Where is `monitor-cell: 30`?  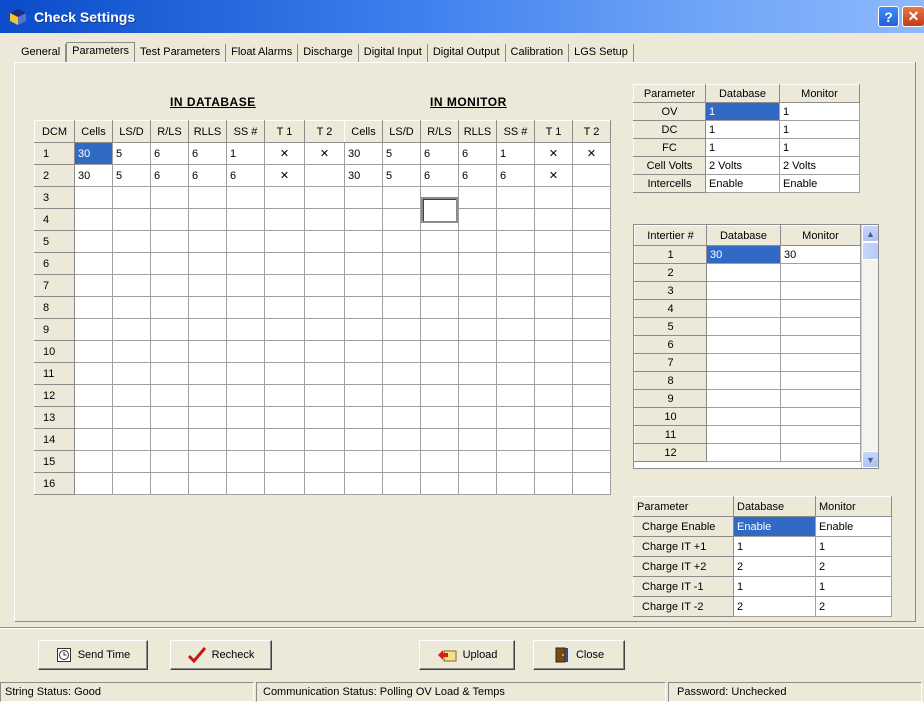 monitor-cell: 30 is located at coordinates (363, 153).